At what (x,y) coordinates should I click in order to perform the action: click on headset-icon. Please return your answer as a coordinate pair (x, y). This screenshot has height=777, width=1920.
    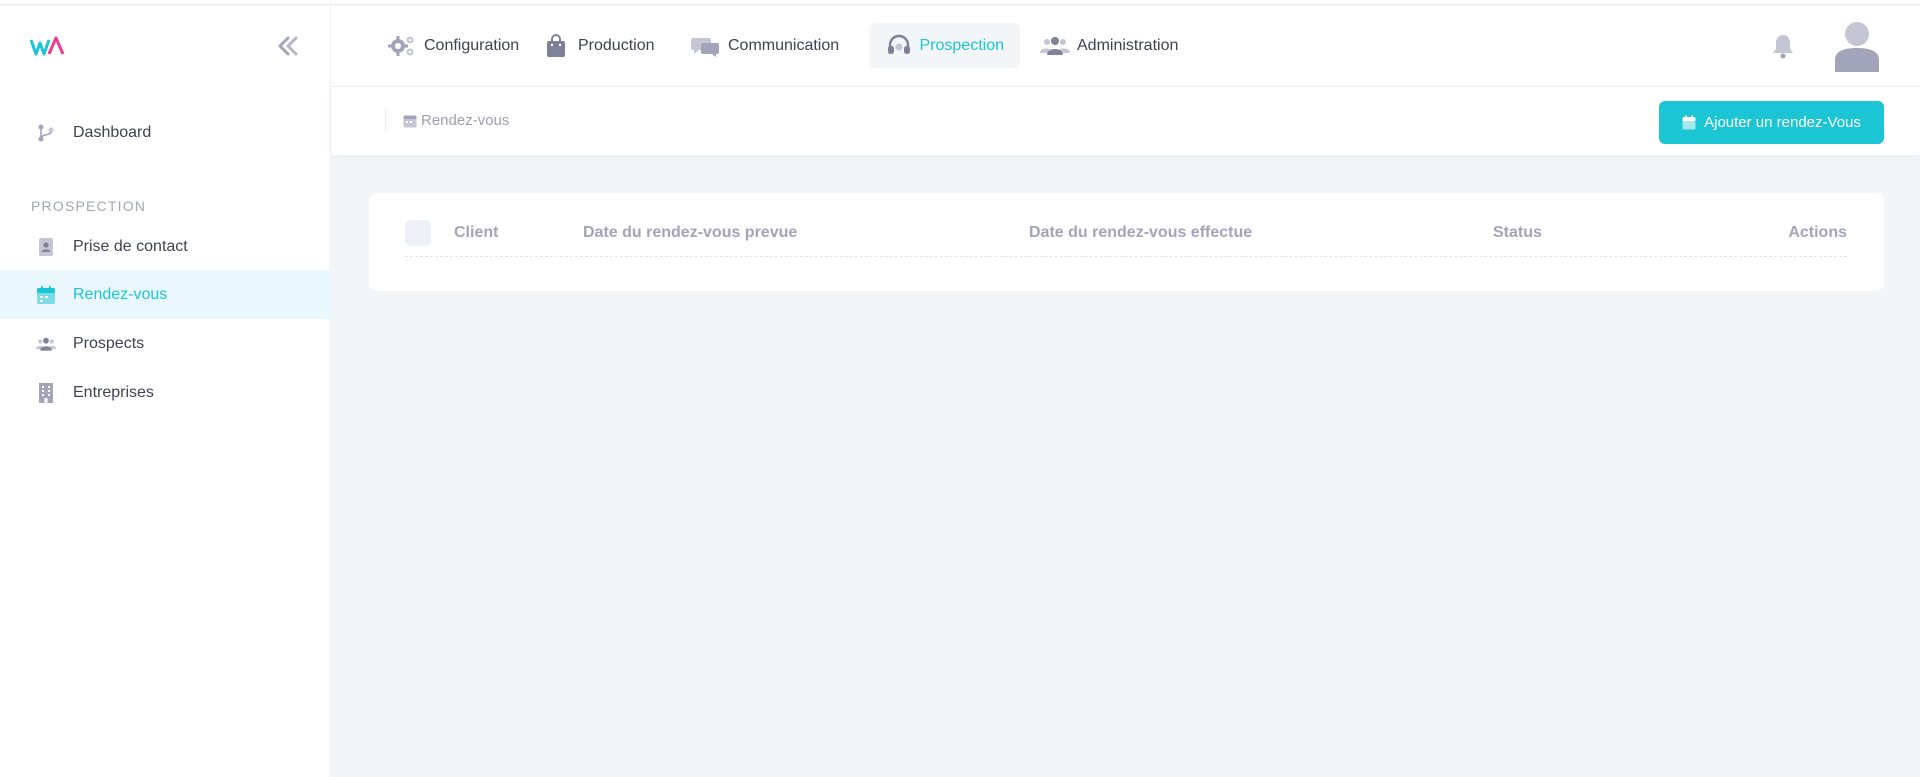
    Looking at the image, I should click on (899, 46).